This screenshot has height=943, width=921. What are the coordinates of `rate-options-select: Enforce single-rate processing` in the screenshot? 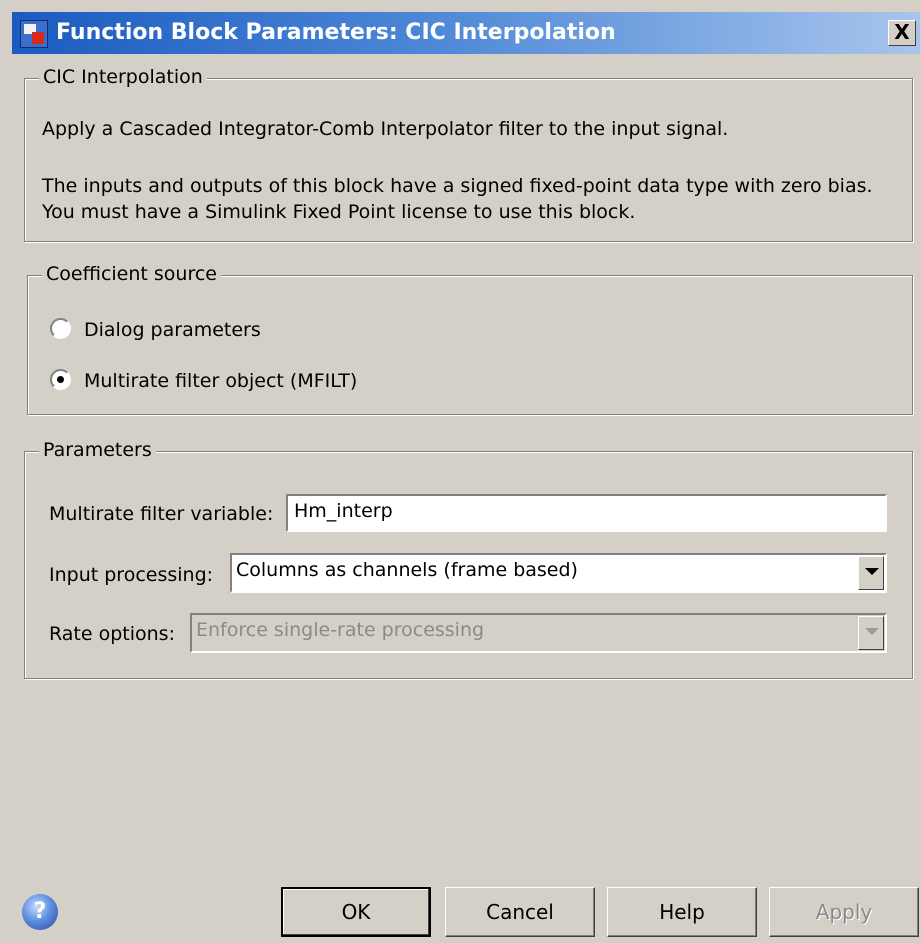 It's located at (538, 633).